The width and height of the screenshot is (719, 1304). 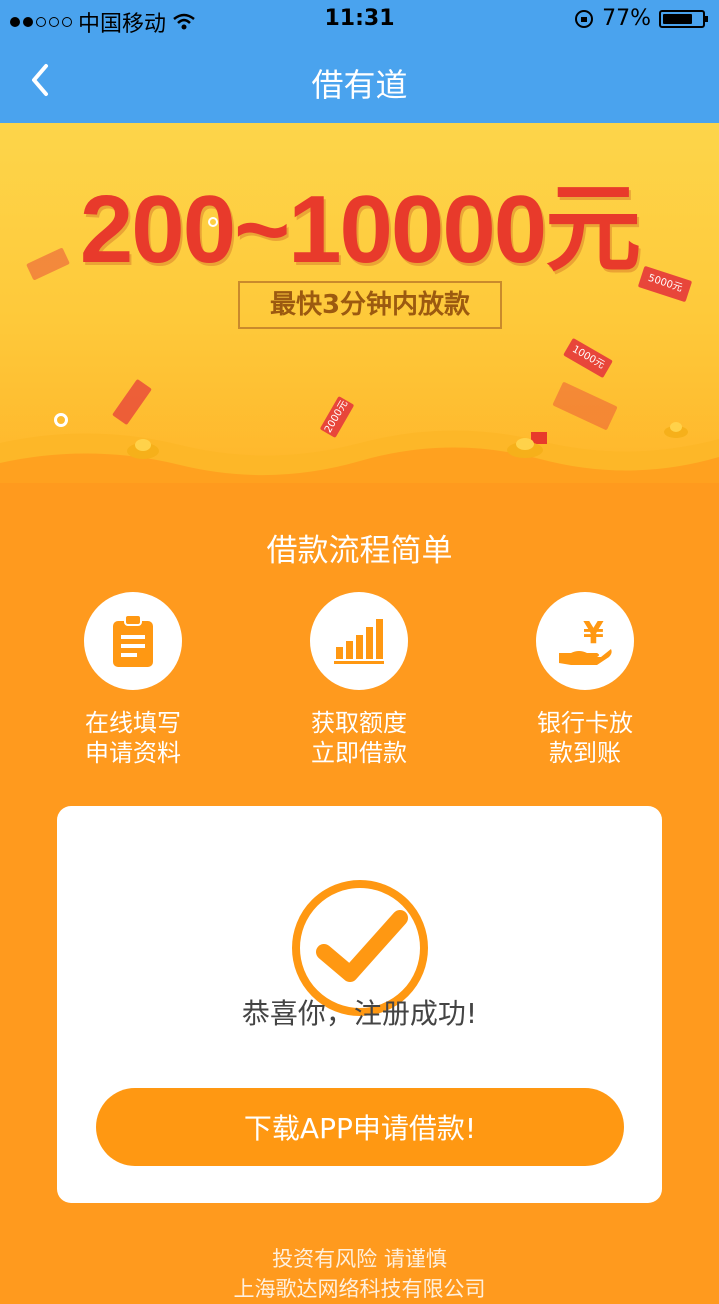 What do you see at coordinates (585, 738) in the screenshot?
I see `step-label: 银行卡放 款到账` at bounding box center [585, 738].